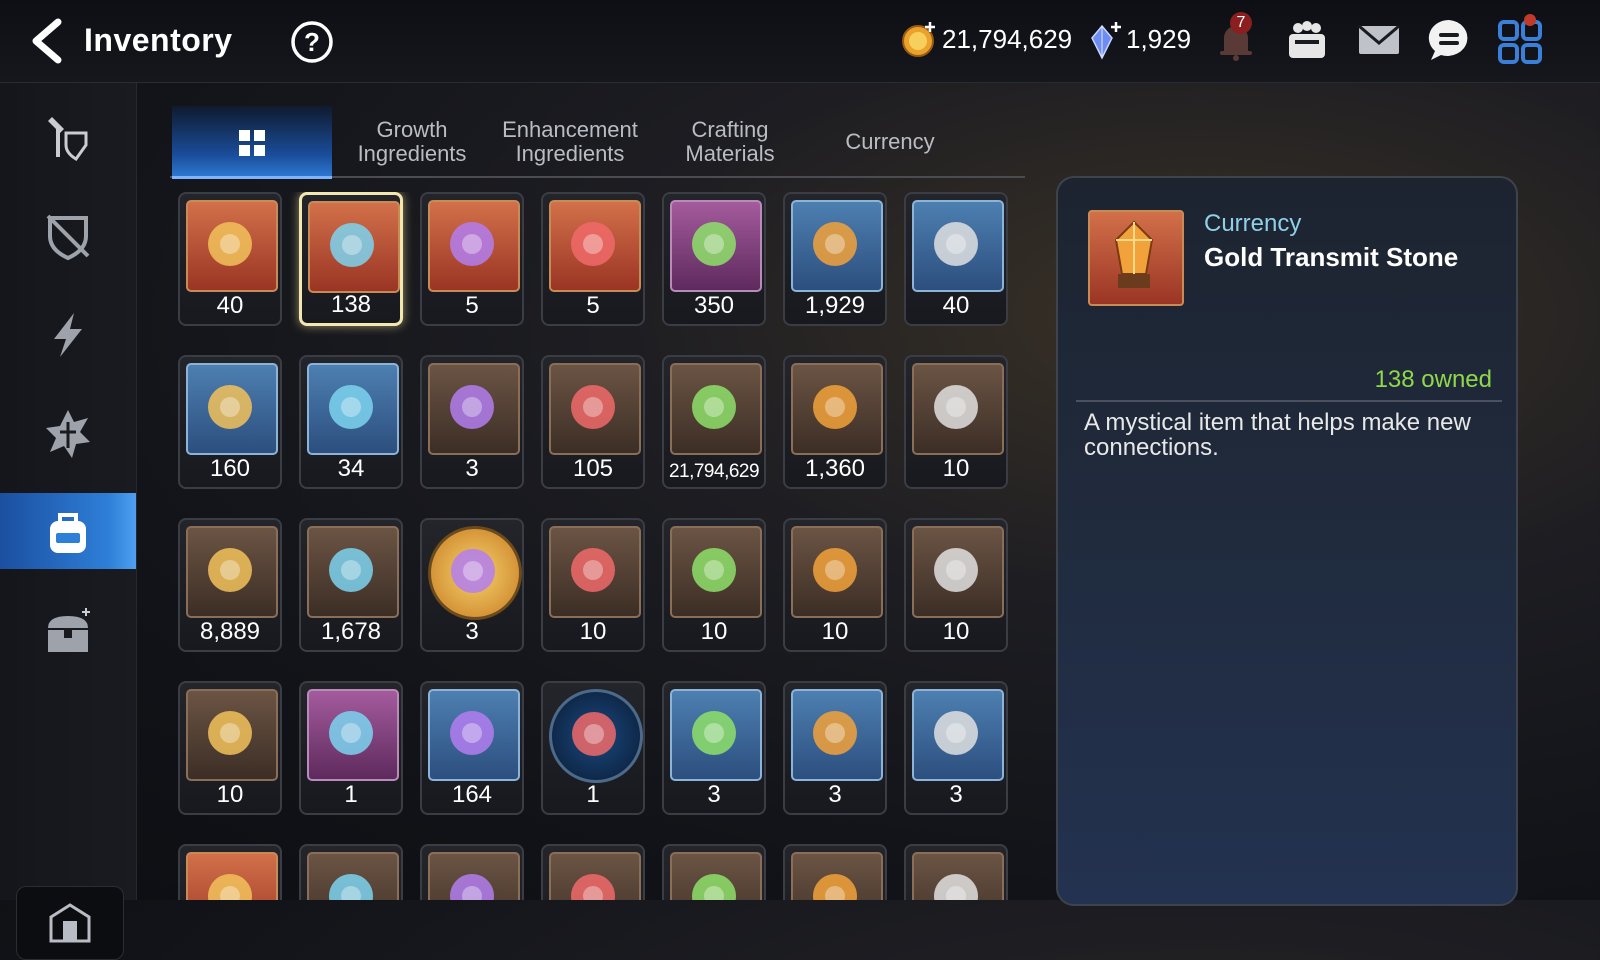  Describe the element at coordinates (158, 40) in the screenshot. I see `page-title: Inventory` at that location.